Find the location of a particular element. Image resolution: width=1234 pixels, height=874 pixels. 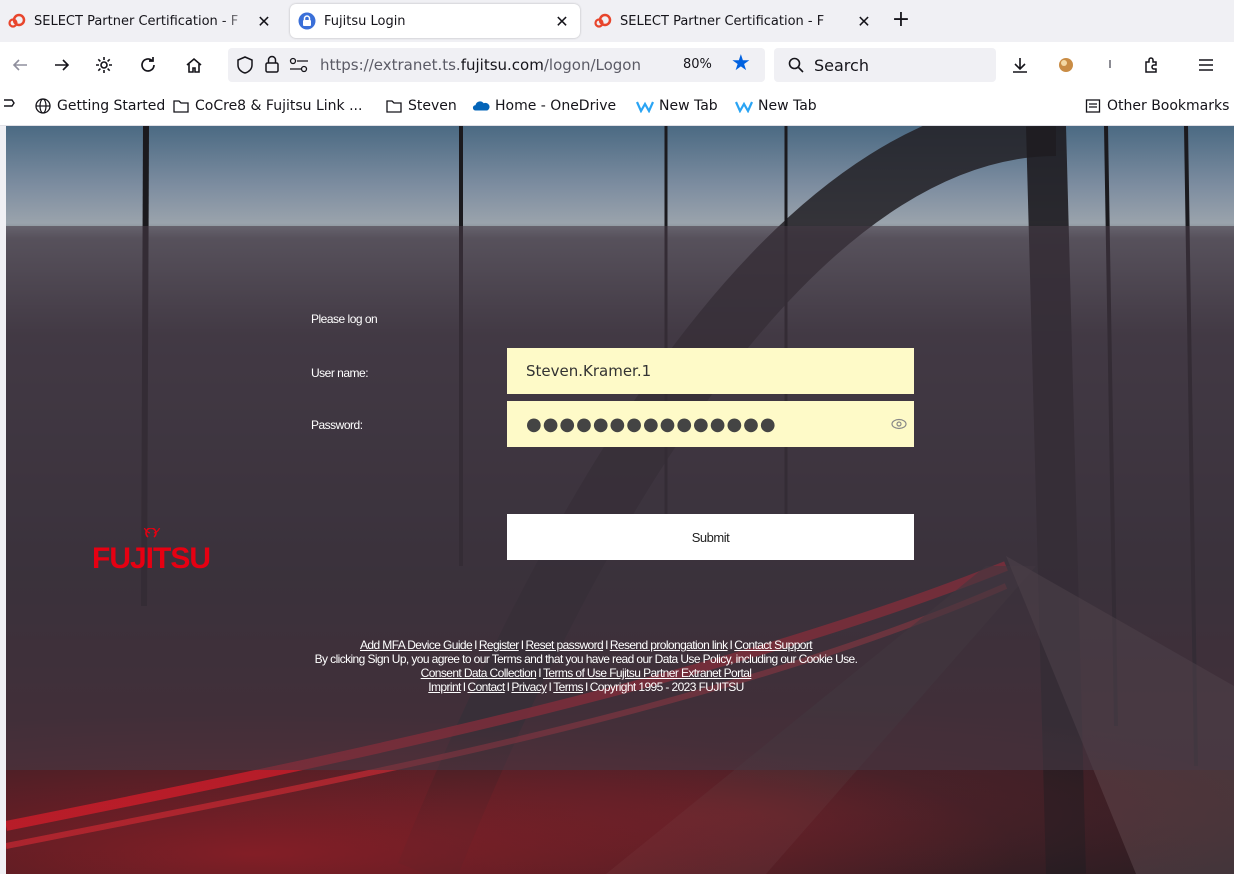

extension-small-icon is located at coordinates (1110, 64).